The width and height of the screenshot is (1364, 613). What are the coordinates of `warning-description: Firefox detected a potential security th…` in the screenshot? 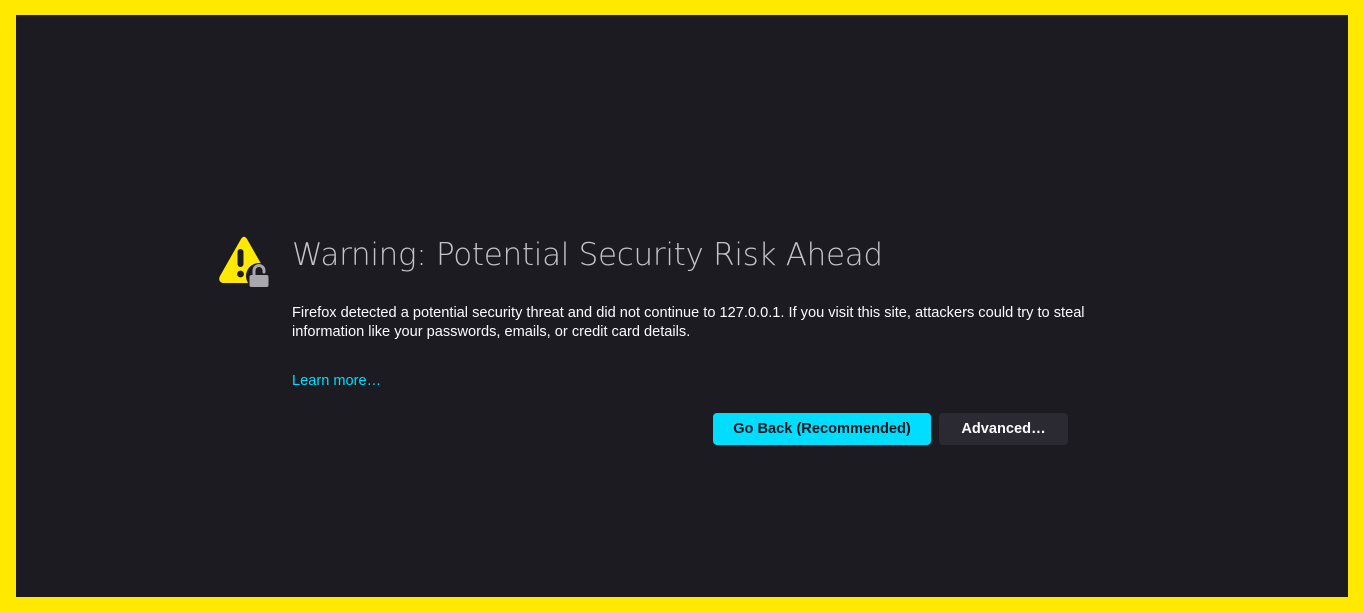 It's located at (688, 322).